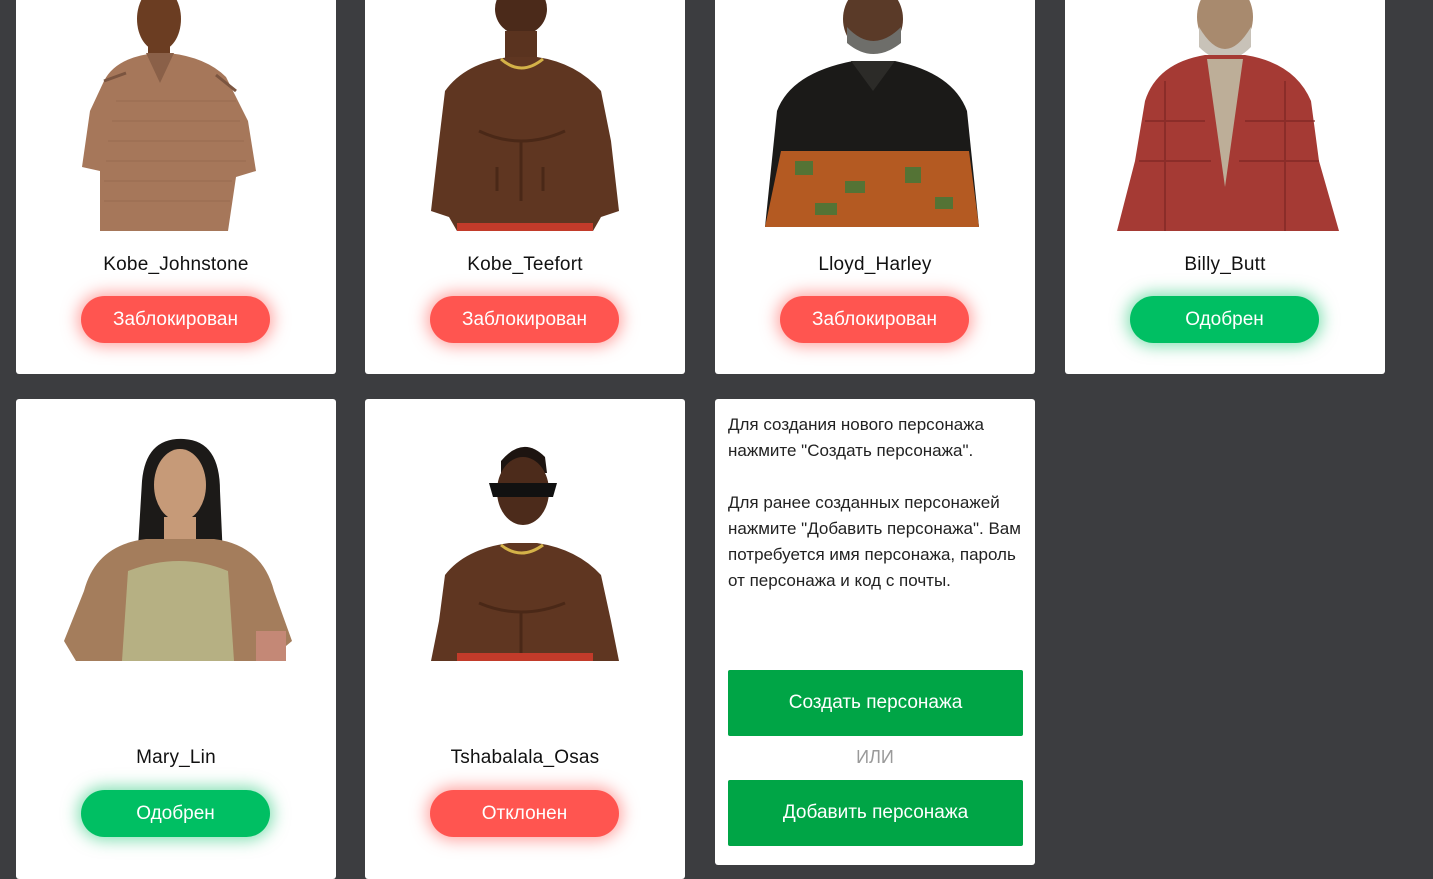 The width and height of the screenshot is (1433, 879). I want to click on character-card: Mary_Lin Одобрен, so click(176, 639).